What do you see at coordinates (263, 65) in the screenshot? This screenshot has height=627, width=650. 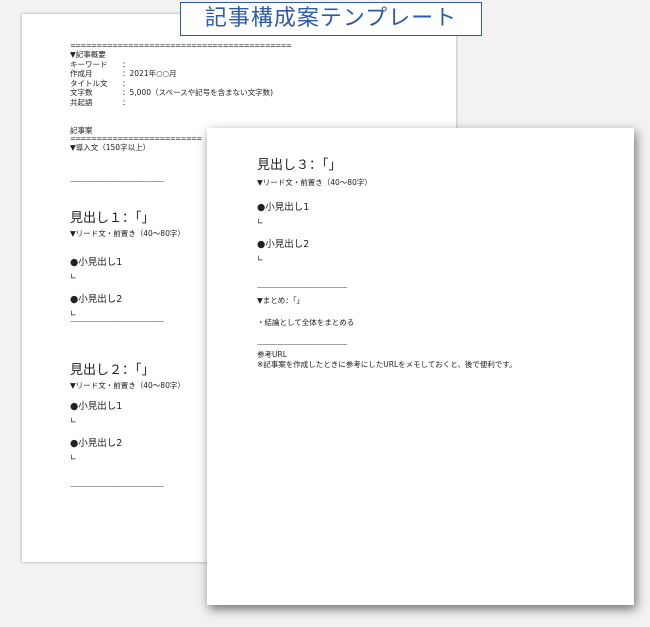 I see `field-row: キーワード ：` at bounding box center [263, 65].